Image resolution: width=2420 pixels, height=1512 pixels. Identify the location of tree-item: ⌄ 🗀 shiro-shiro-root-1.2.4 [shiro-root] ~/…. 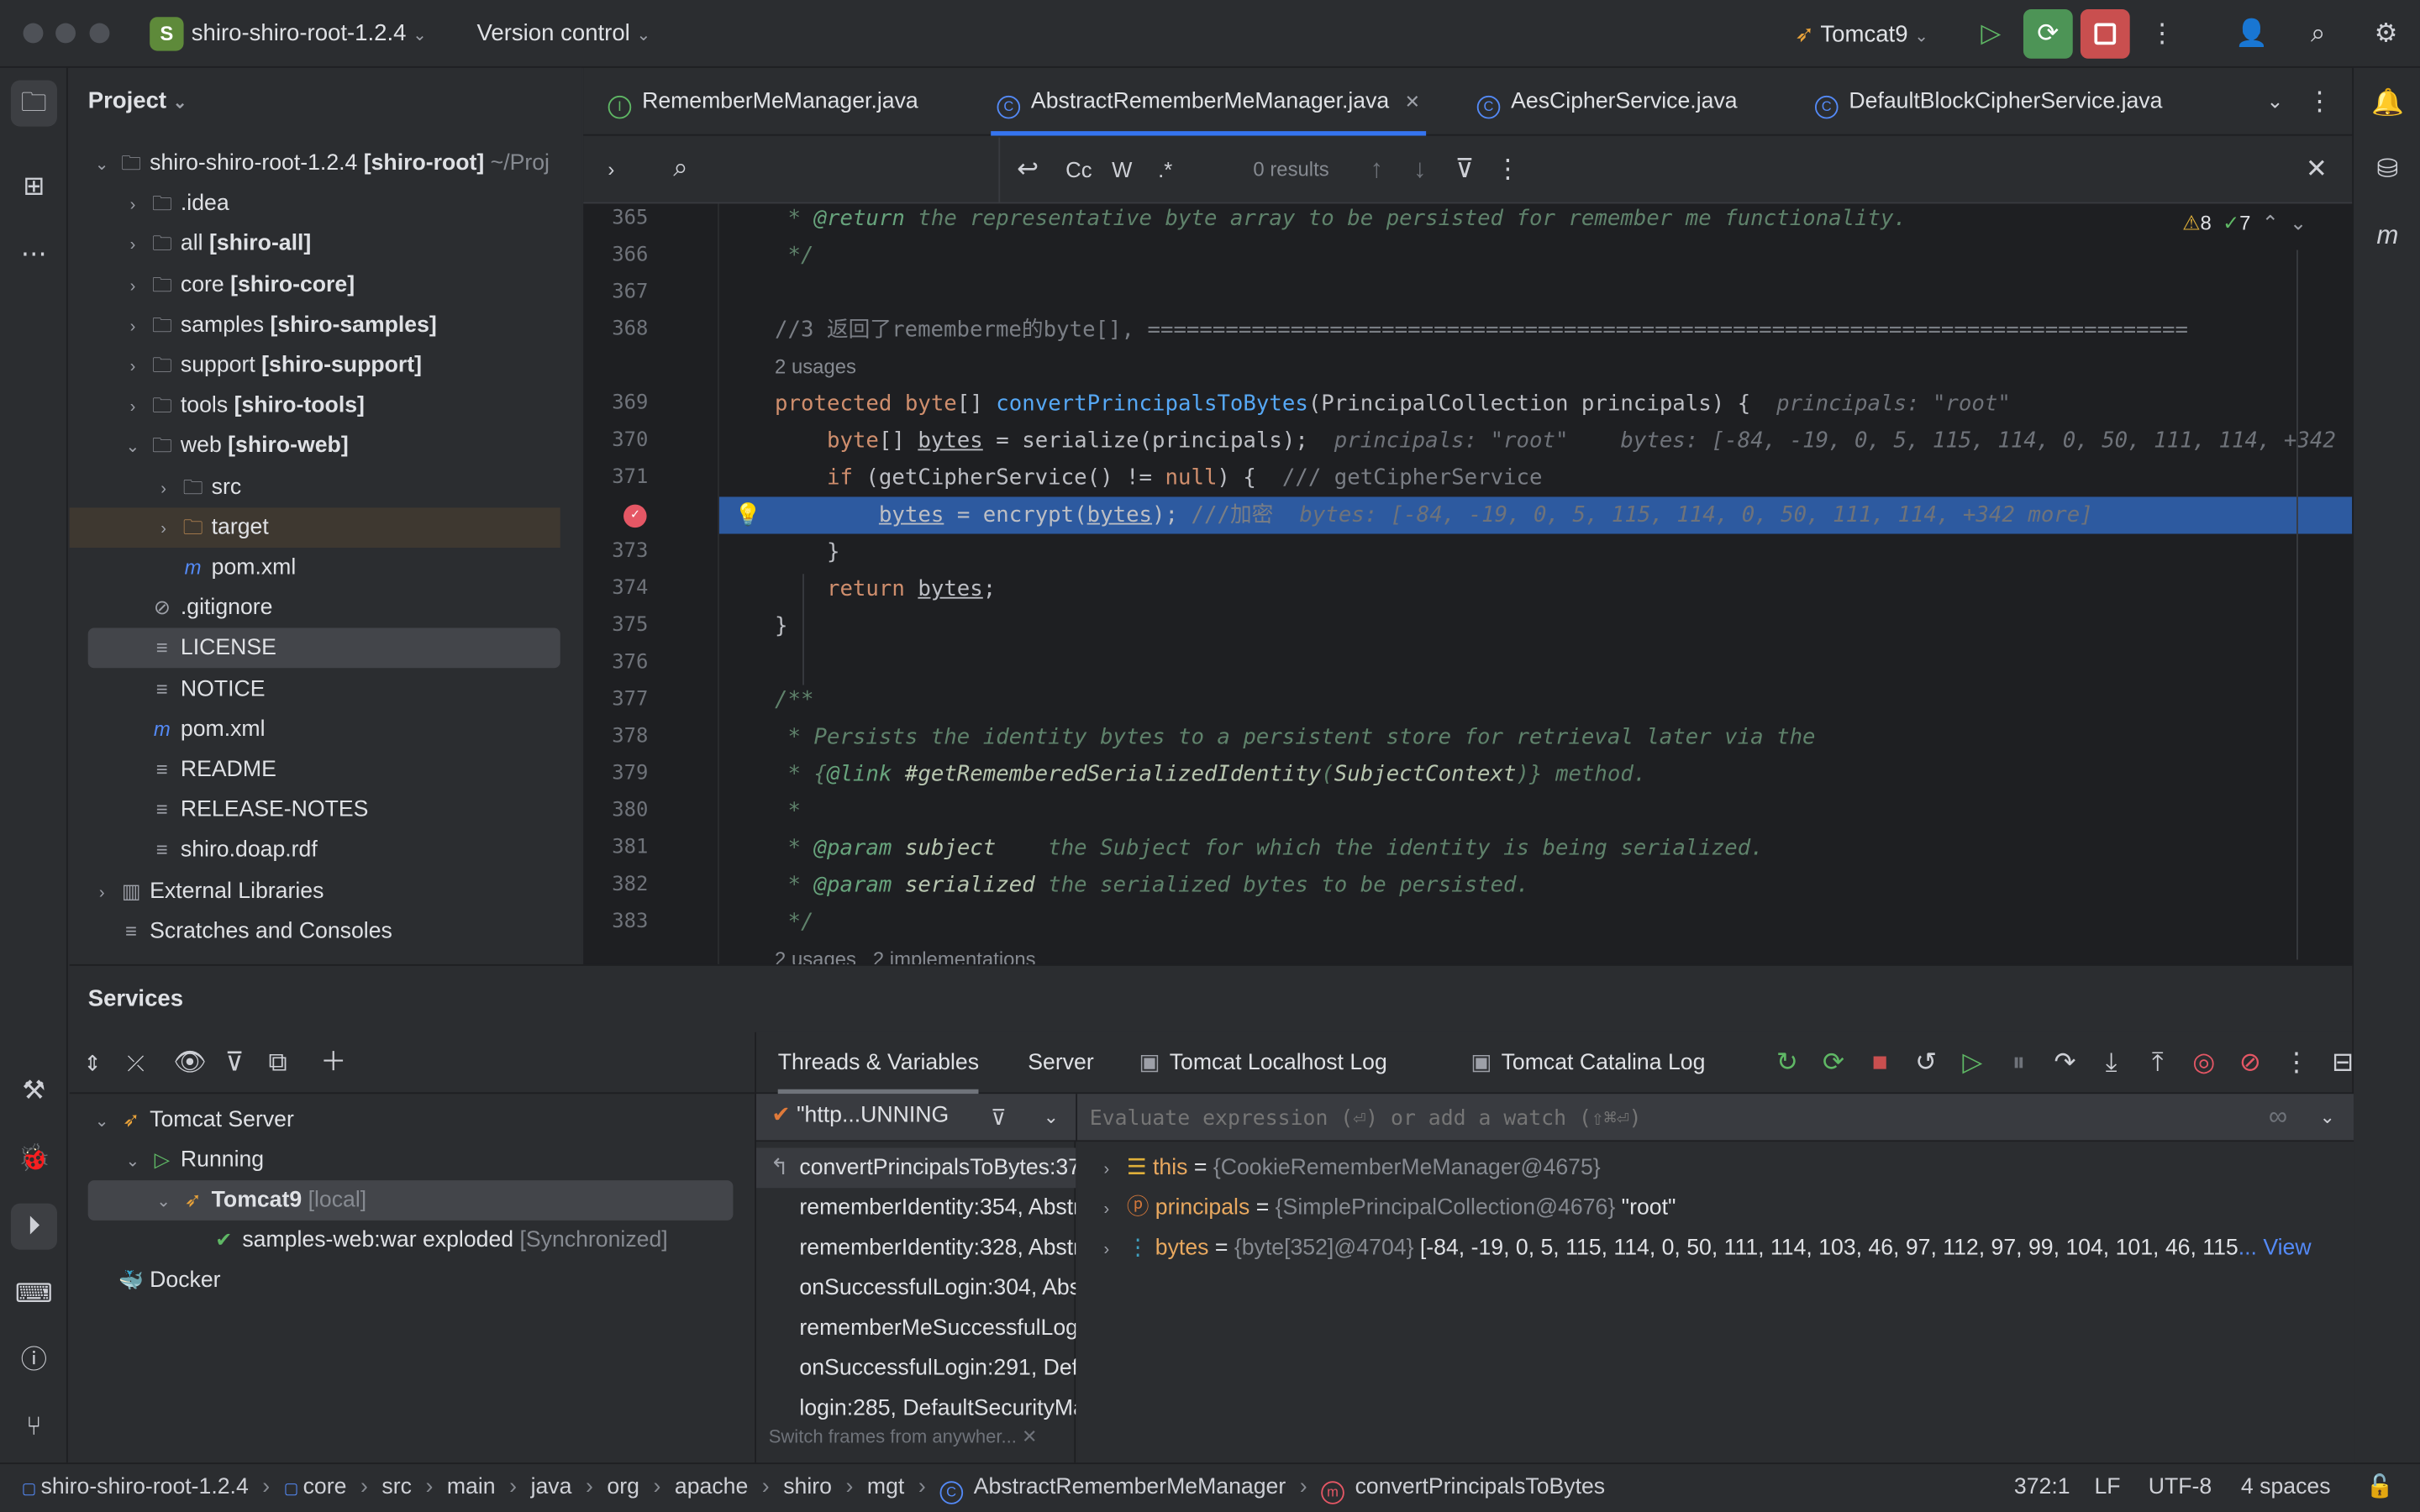
(319, 164).